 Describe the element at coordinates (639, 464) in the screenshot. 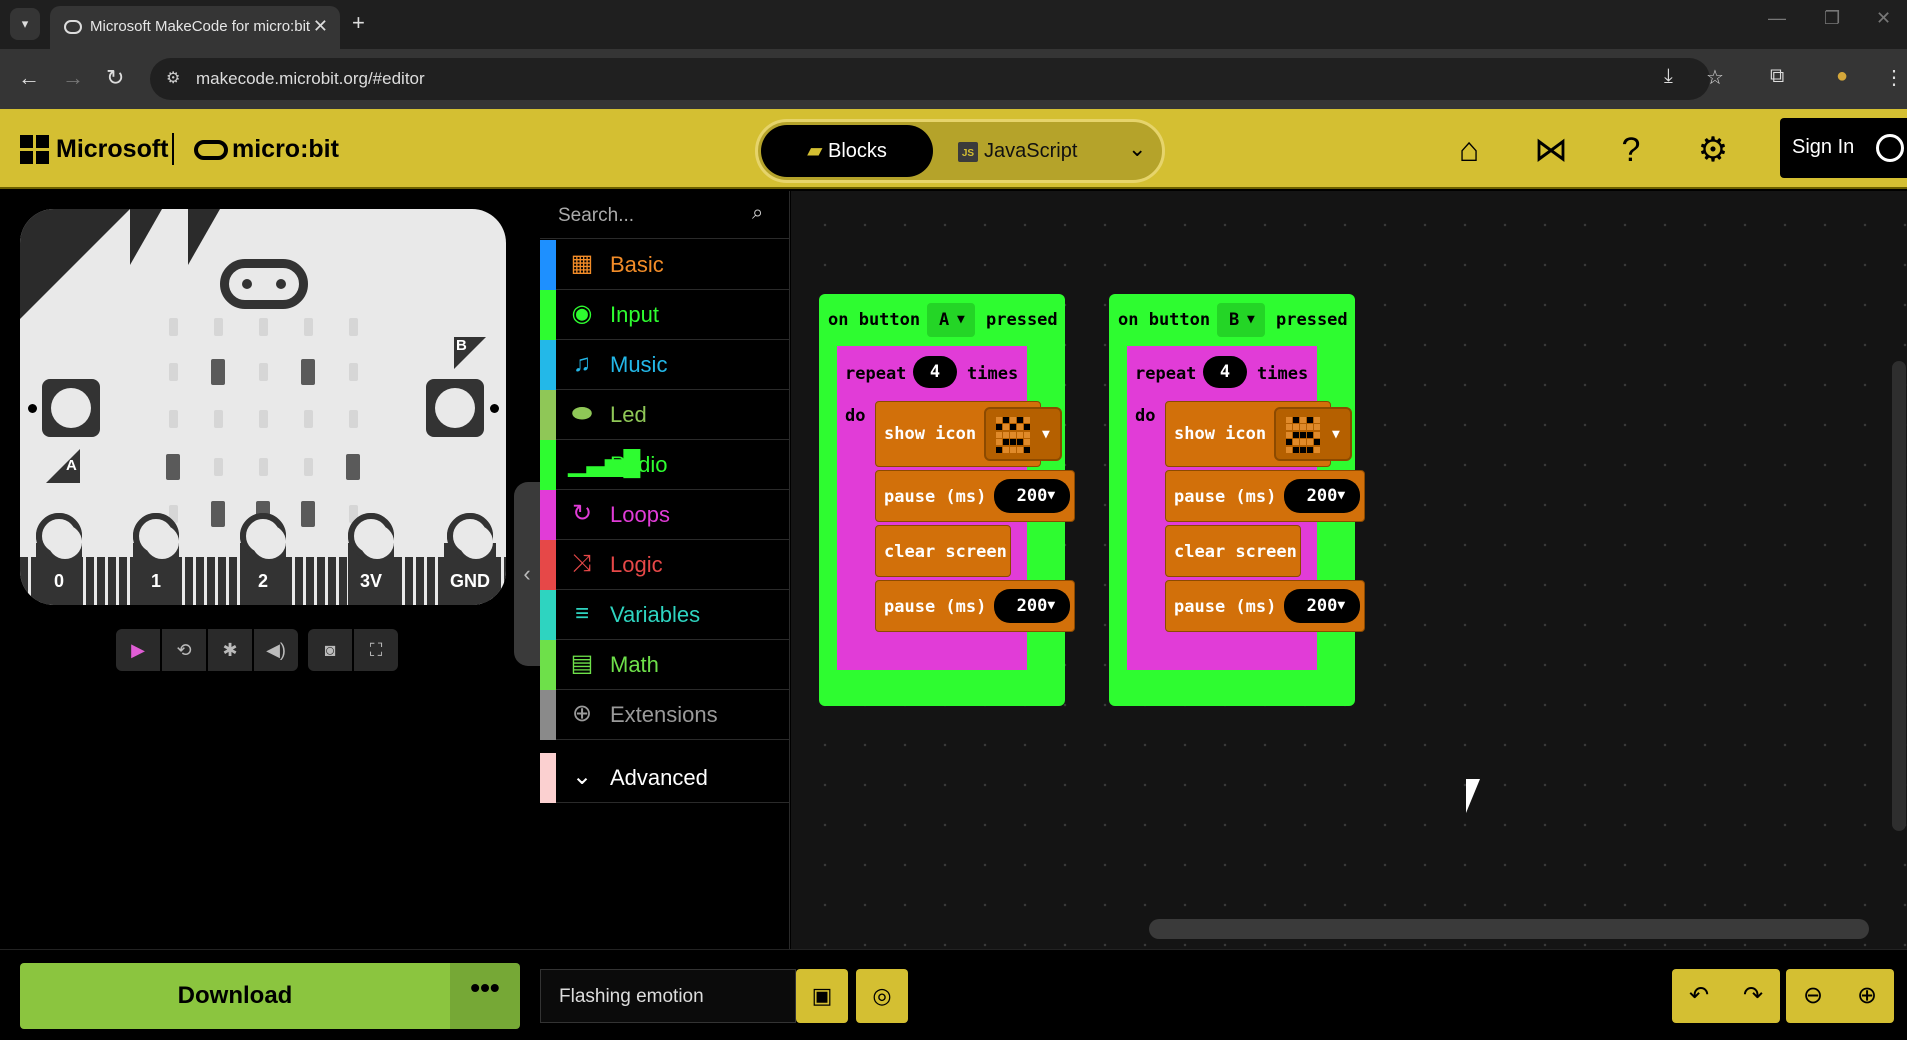

I see `category-label: Radio` at that location.